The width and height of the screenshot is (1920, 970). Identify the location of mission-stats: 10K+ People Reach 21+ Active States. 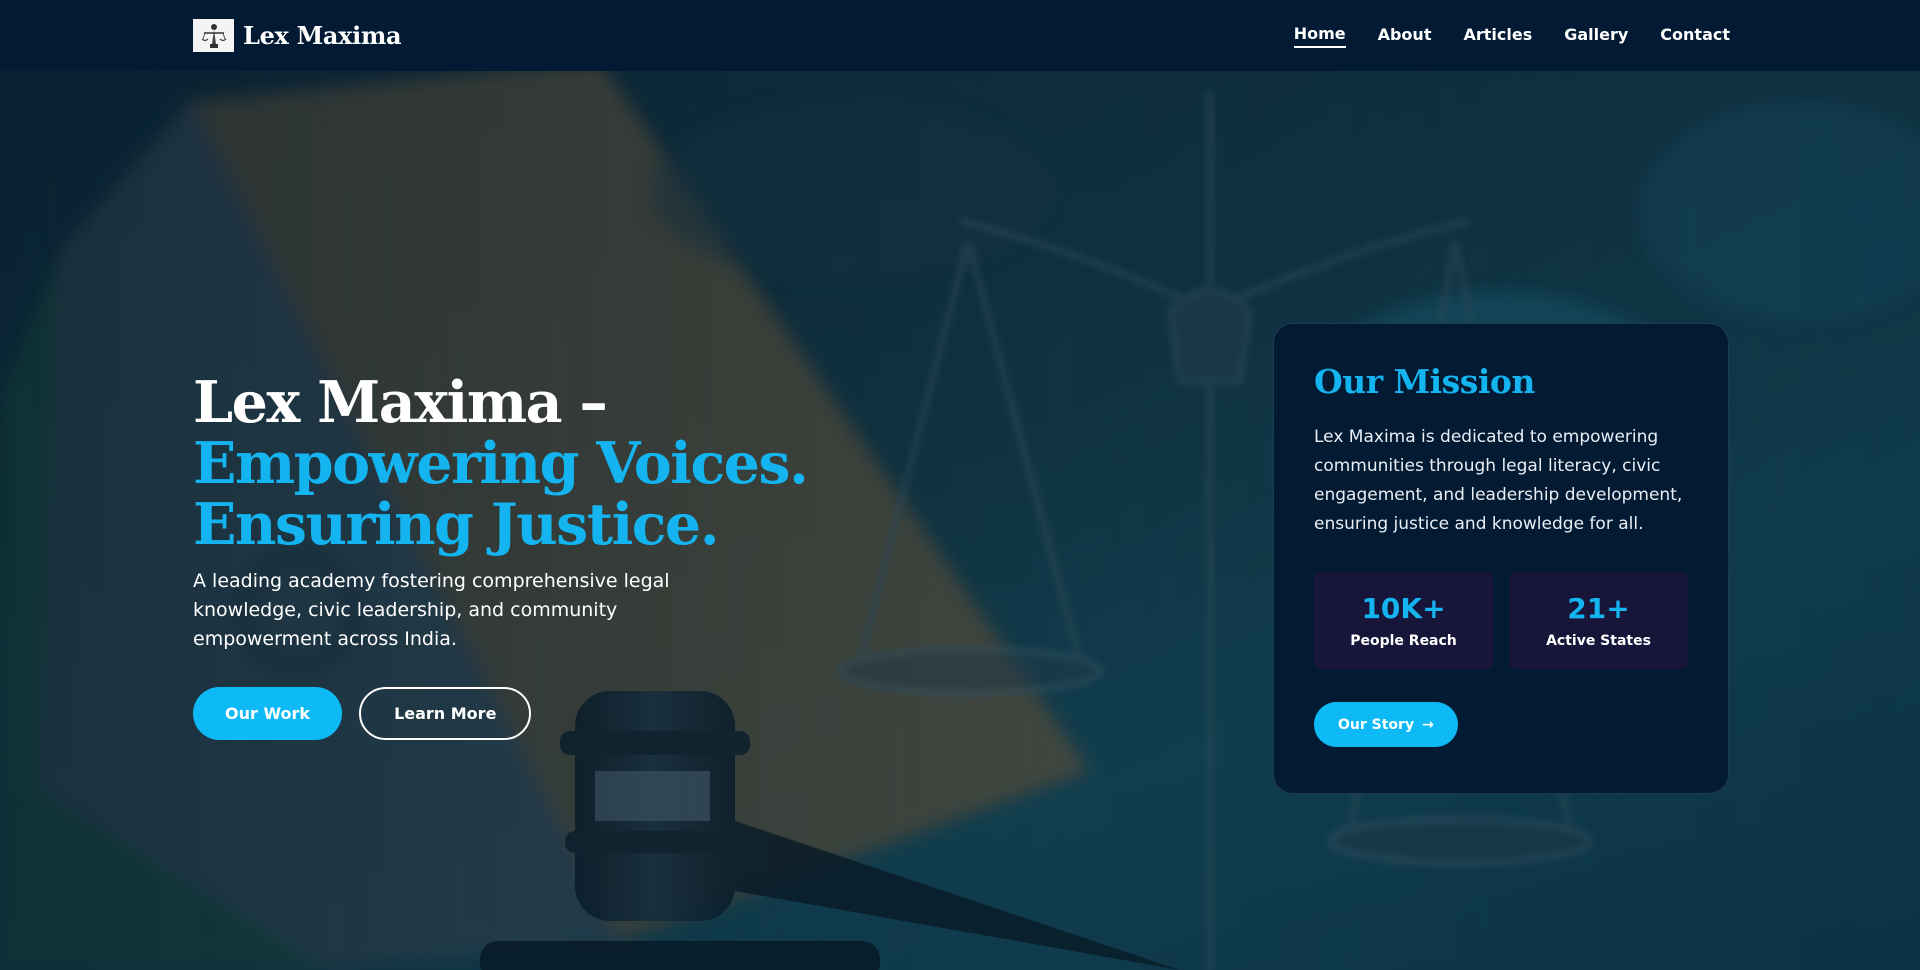
(1501, 620).